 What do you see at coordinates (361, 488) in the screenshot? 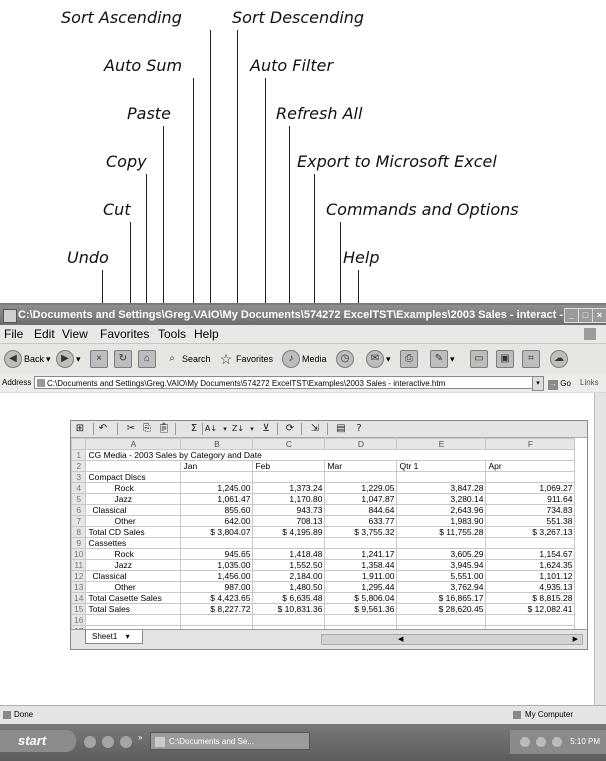
I see `value-cell: 1,229.05` at bounding box center [361, 488].